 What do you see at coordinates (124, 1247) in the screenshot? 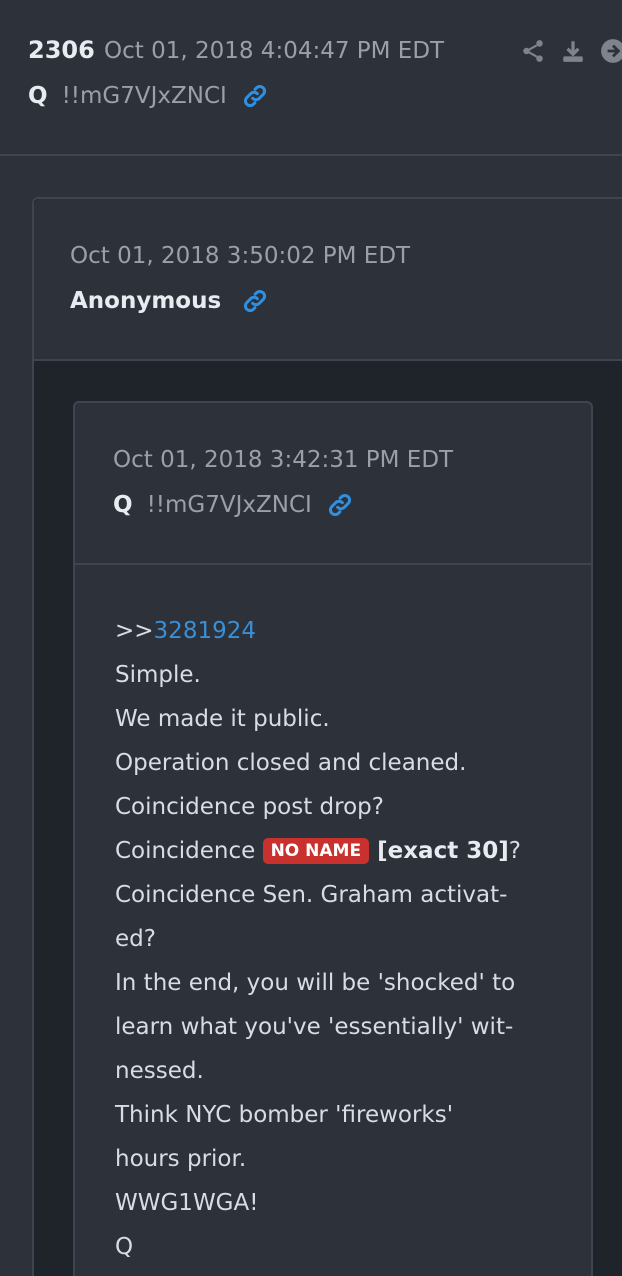
I see `body-line: Q` at bounding box center [124, 1247].